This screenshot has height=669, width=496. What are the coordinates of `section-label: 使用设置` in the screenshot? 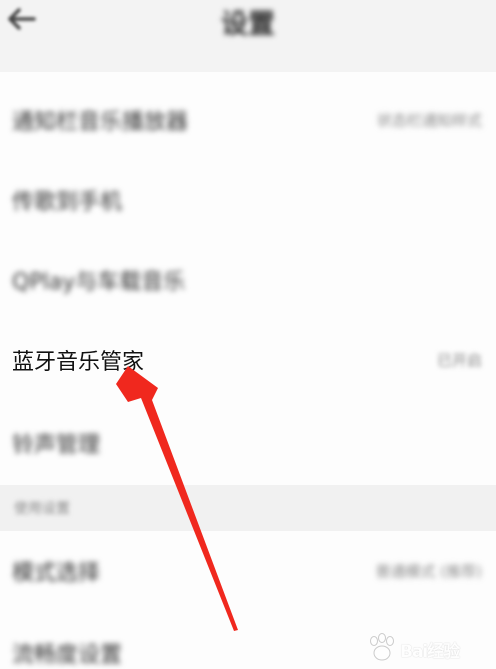 It's located at (42, 509).